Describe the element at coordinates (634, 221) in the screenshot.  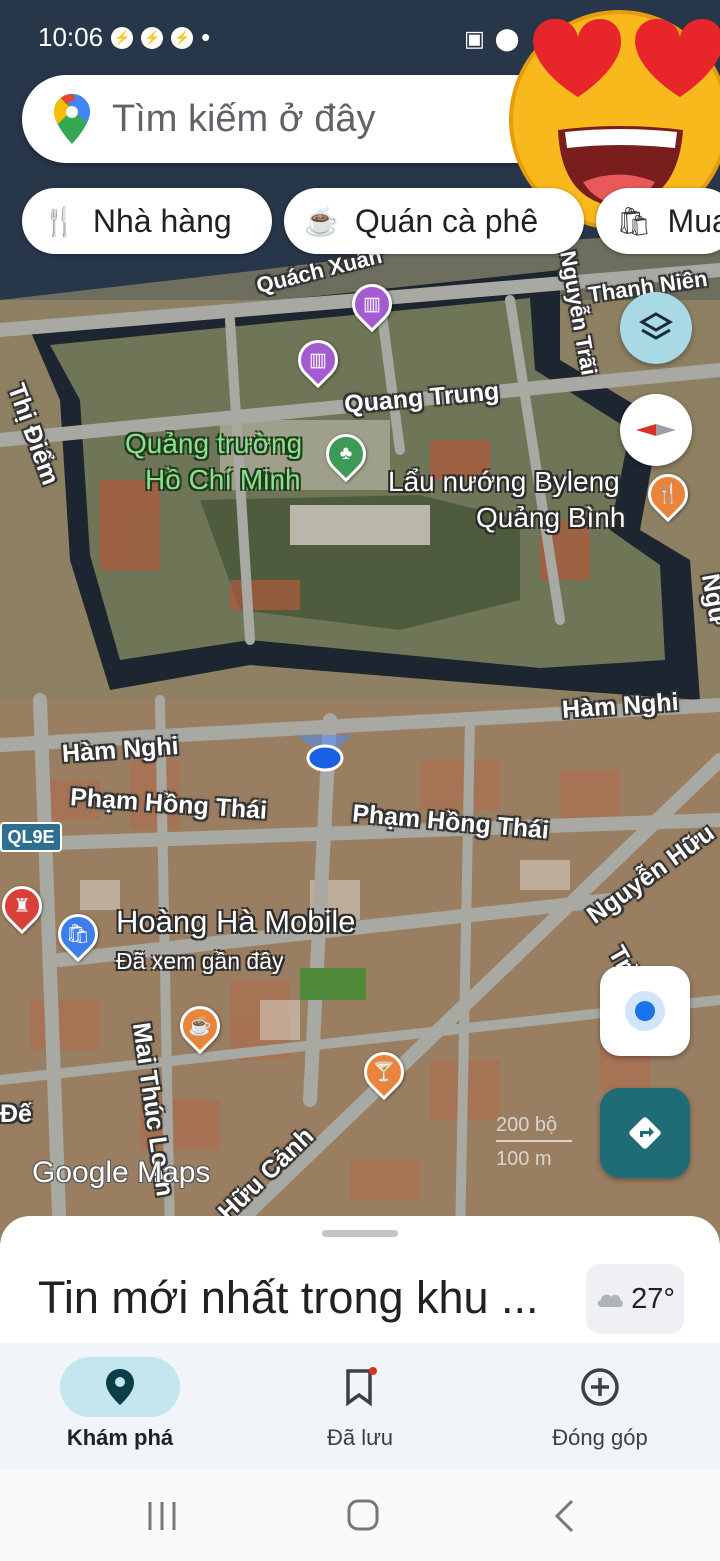
I see `shopping-icon: 🛍` at that location.